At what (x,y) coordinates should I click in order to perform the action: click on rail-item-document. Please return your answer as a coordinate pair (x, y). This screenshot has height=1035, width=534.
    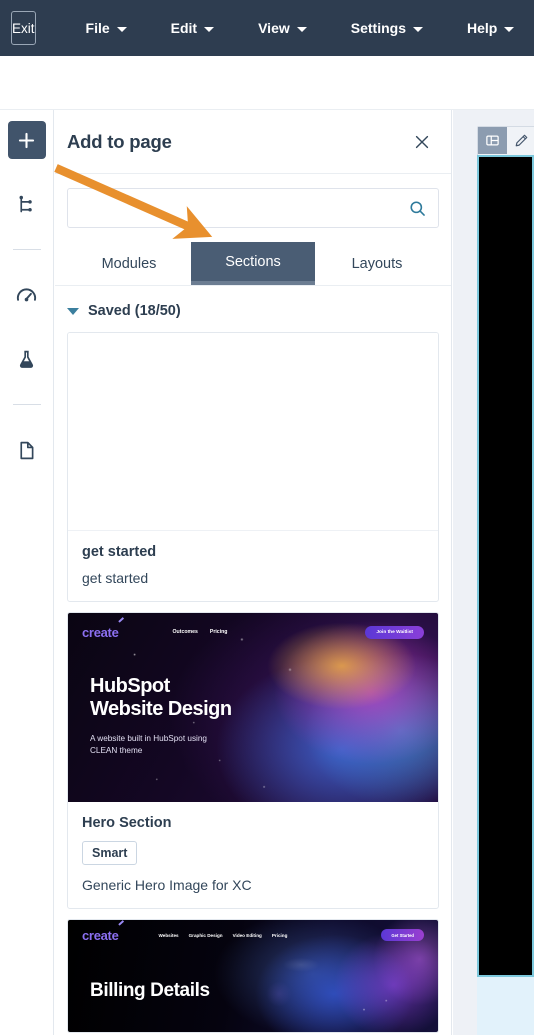
    Looking at the image, I should click on (27, 450).